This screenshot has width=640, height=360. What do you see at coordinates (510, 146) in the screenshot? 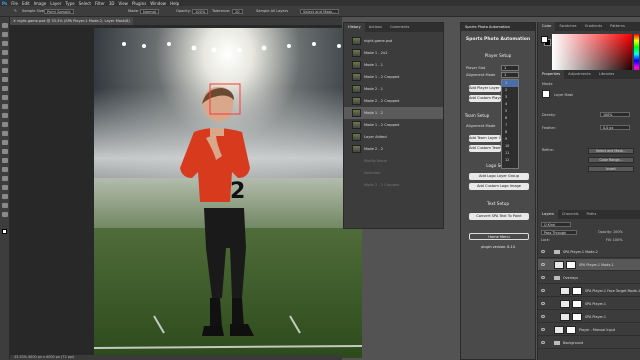
I see `alignment-mode-option: 10` at bounding box center [510, 146].